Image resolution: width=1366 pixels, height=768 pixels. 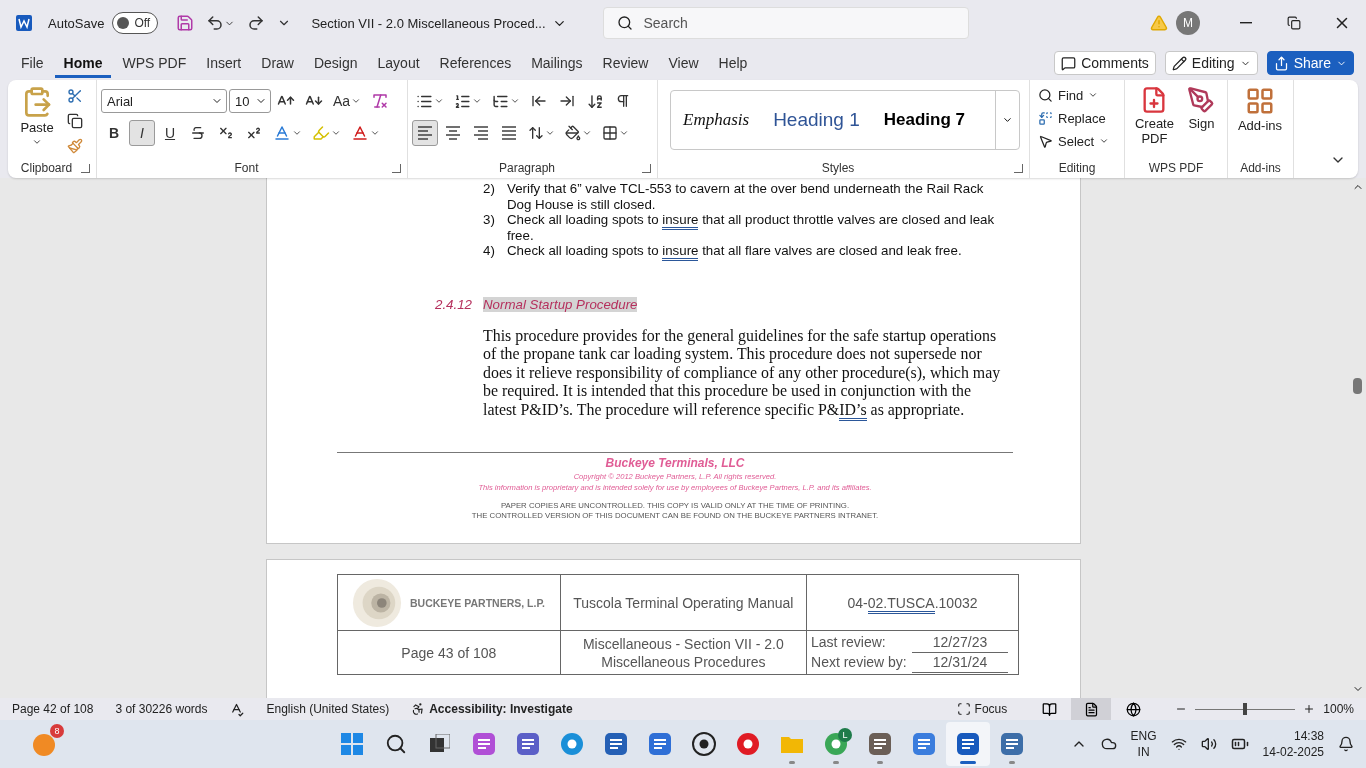 What do you see at coordinates (321, 133) in the screenshot?
I see `highlighter-icon` at bounding box center [321, 133].